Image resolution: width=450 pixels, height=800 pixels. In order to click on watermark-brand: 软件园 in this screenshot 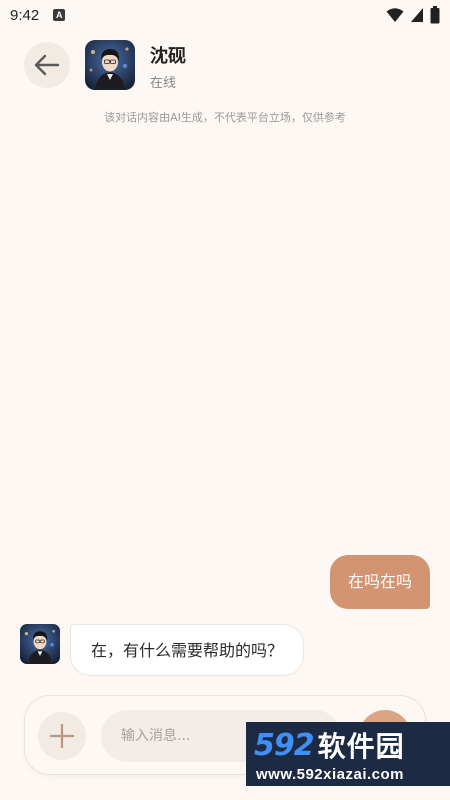, I will do `click(361, 746)`.